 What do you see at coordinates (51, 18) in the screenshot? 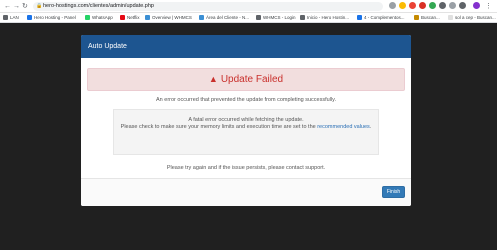
I see `bookmark-item: Hero Hosting - Panel` at bounding box center [51, 18].